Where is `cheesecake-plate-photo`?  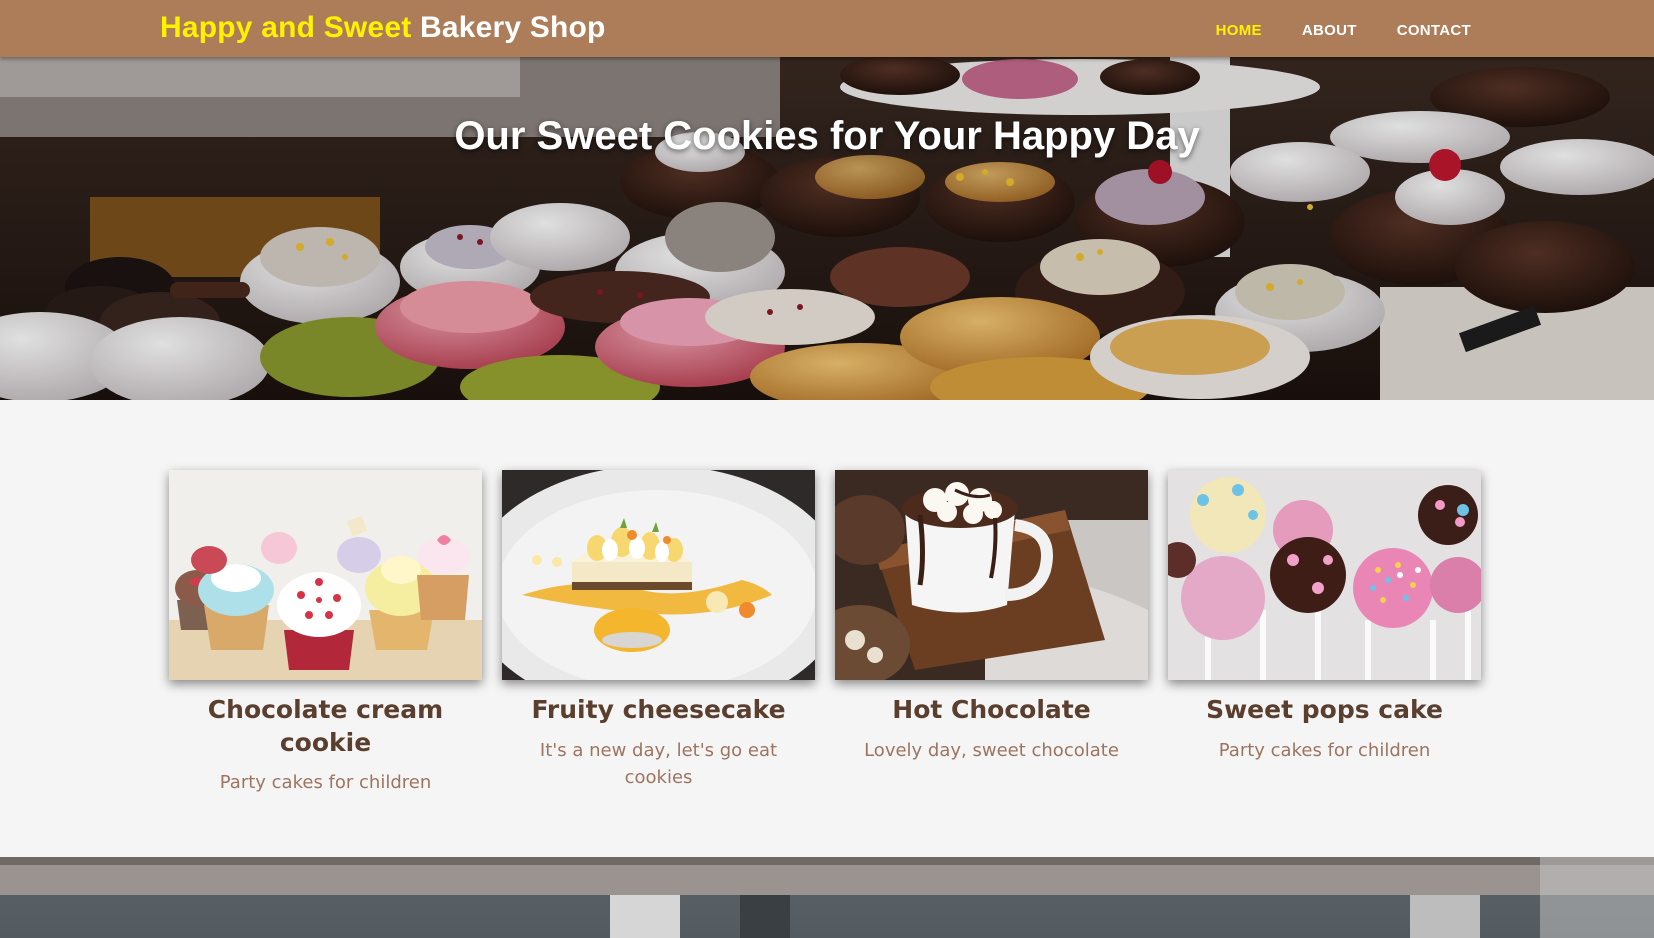
cheesecake-plate-photo is located at coordinates (658, 575).